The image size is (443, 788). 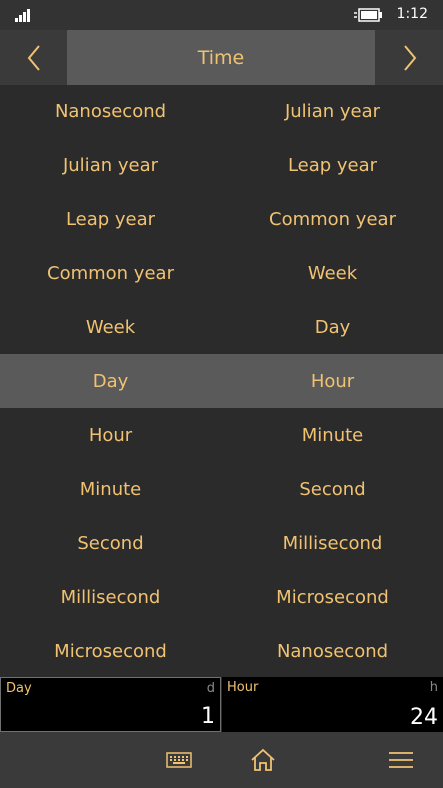 What do you see at coordinates (368, 15) in the screenshot?
I see `battery-charging-icon` at bounding box center [368, 15].